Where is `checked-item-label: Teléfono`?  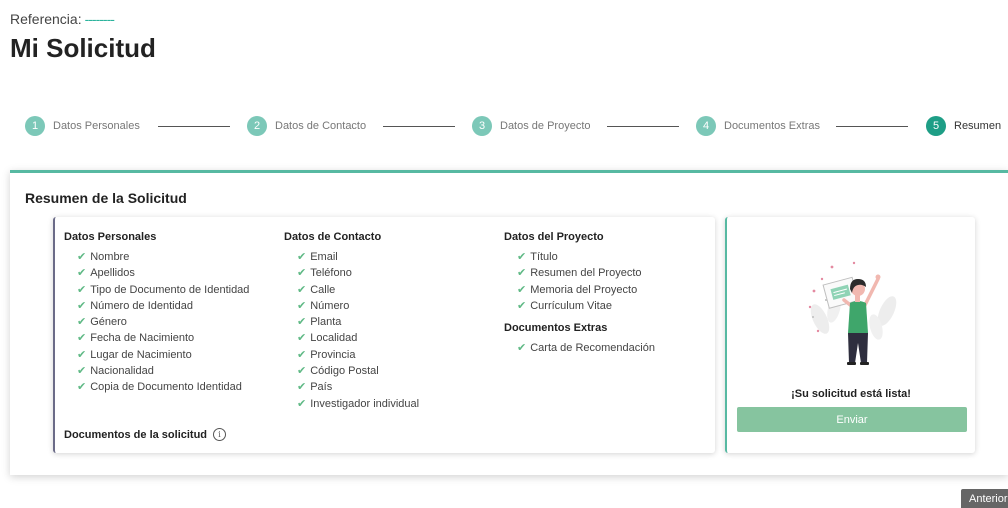 checked-item-label: Teléfono is located at coordinates (331, 273).